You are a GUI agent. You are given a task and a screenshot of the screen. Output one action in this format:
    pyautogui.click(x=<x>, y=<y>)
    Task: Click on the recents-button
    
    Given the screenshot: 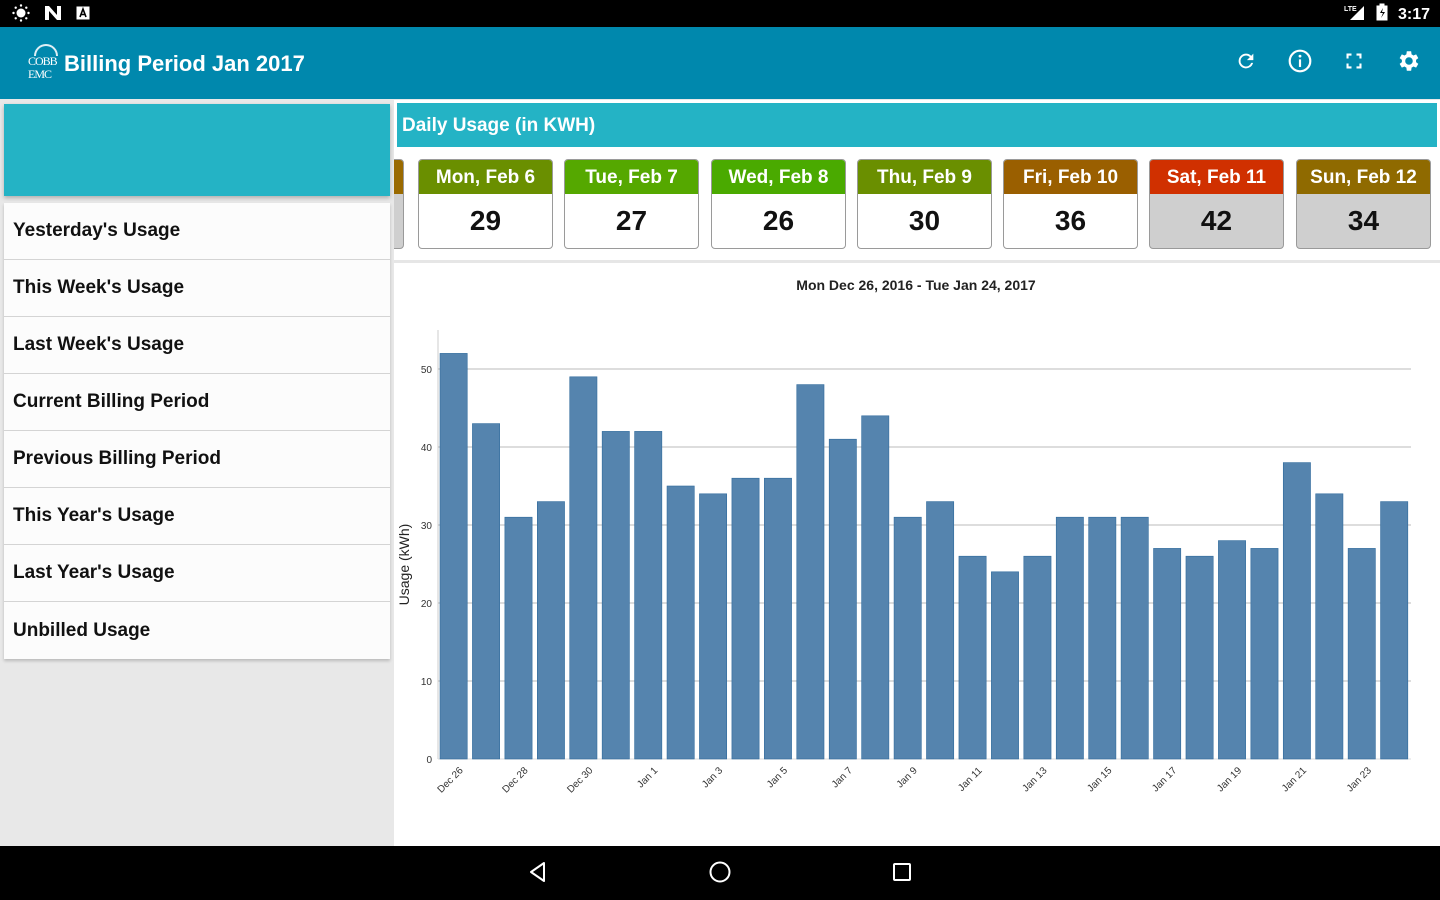 What is the action you would take?
    pyautogui.click(x=902, y=874)
    